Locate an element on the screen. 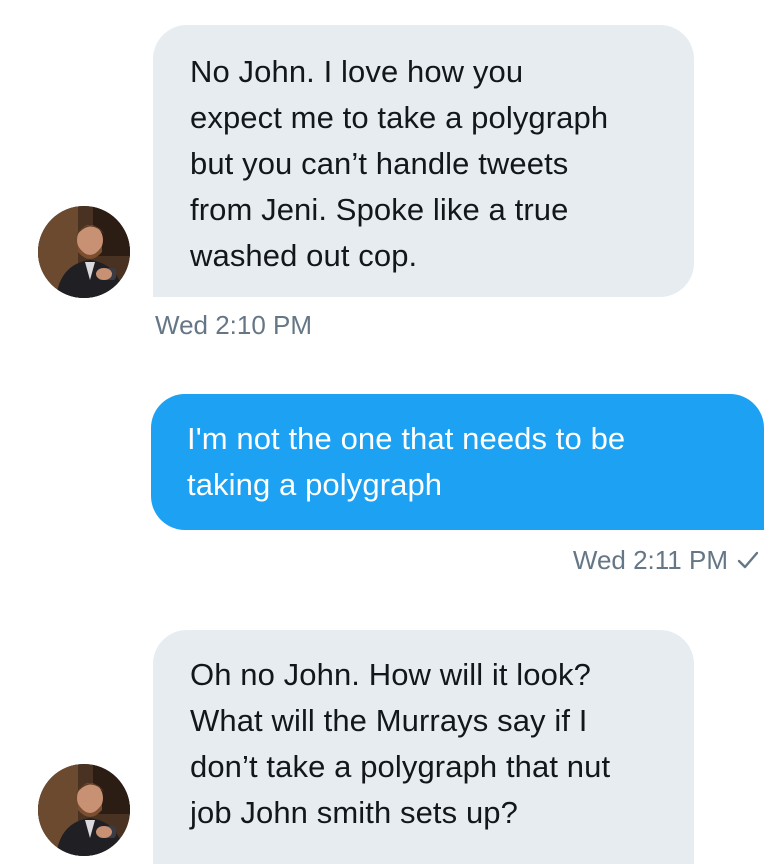 The height and width of the screenshot is (864, 784). message-line: I'm not the one that needs to be is located at coordinates (406, 438).